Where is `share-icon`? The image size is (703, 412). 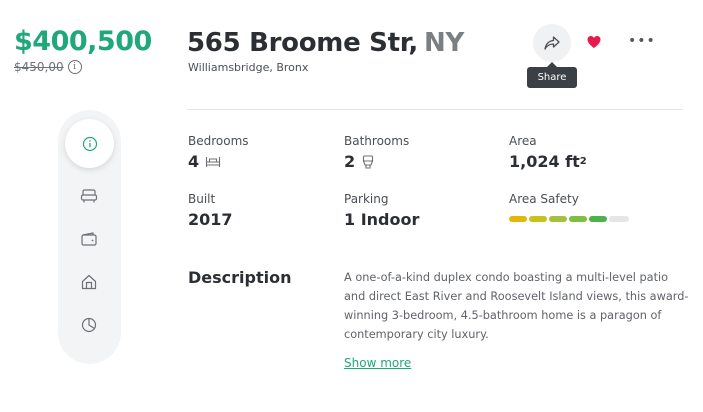
share-icon is located at coordinates (552, 43).